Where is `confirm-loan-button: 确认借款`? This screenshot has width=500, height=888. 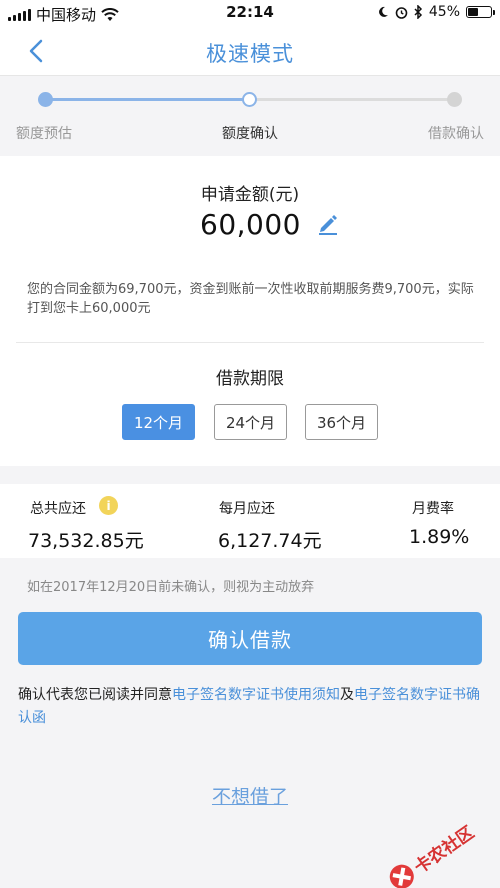 confirm-loan-button: 确认借款 is located at coordinates (250, 638).